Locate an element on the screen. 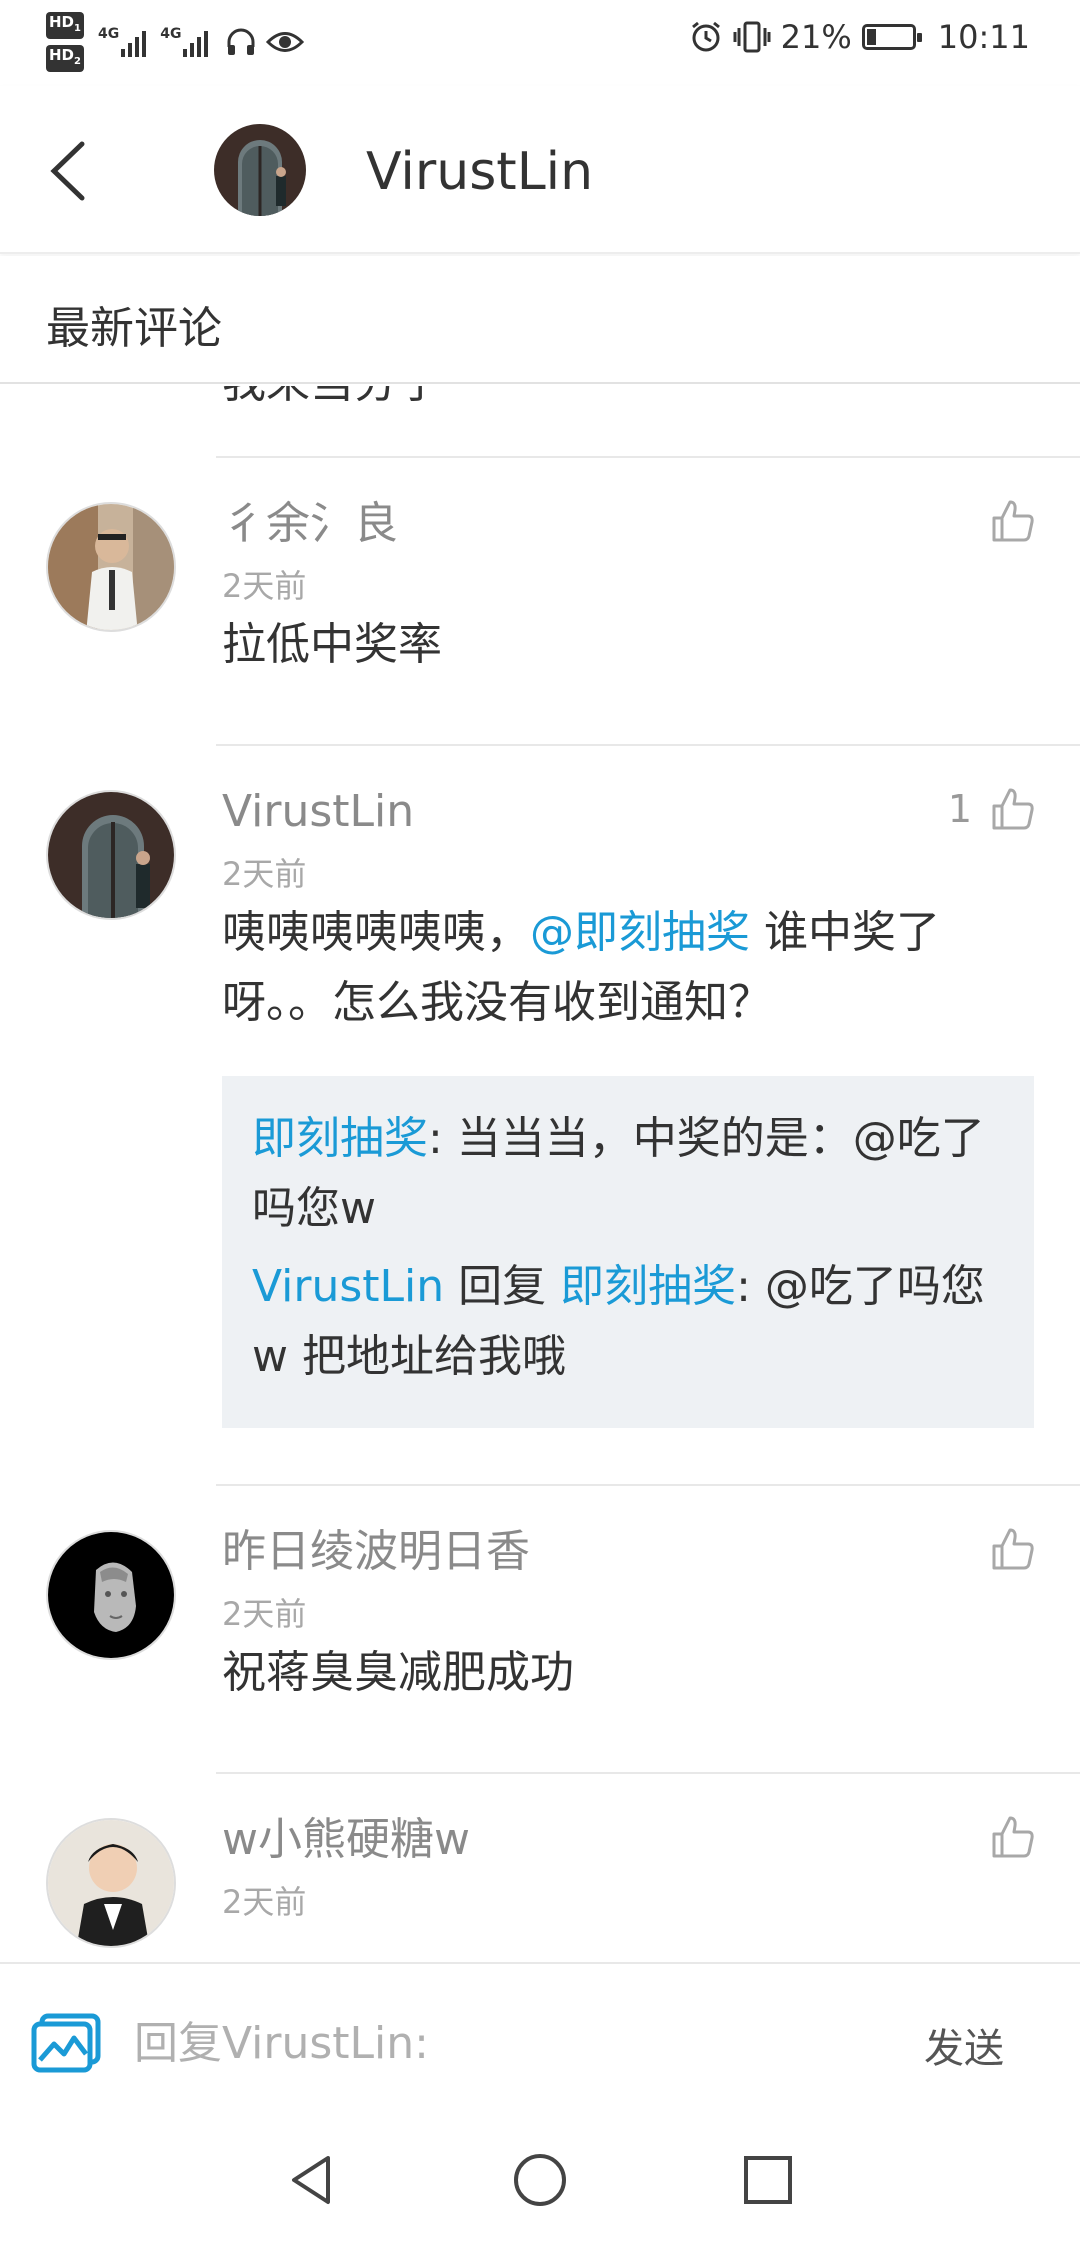 The image size is (1080, 2244). comment-text: 咦咦咦咦咦咦， is located at coordinates (376, 932).